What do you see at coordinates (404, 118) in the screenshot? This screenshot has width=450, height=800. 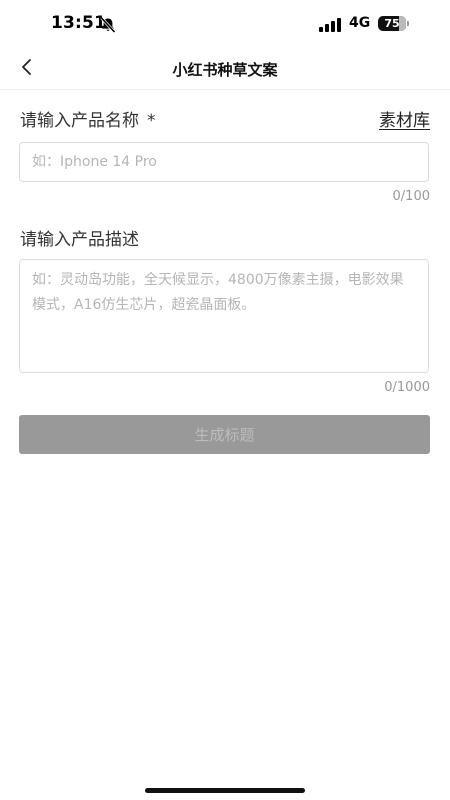 I see `material-library-link: 素材库` at bounding box center [404, 118].